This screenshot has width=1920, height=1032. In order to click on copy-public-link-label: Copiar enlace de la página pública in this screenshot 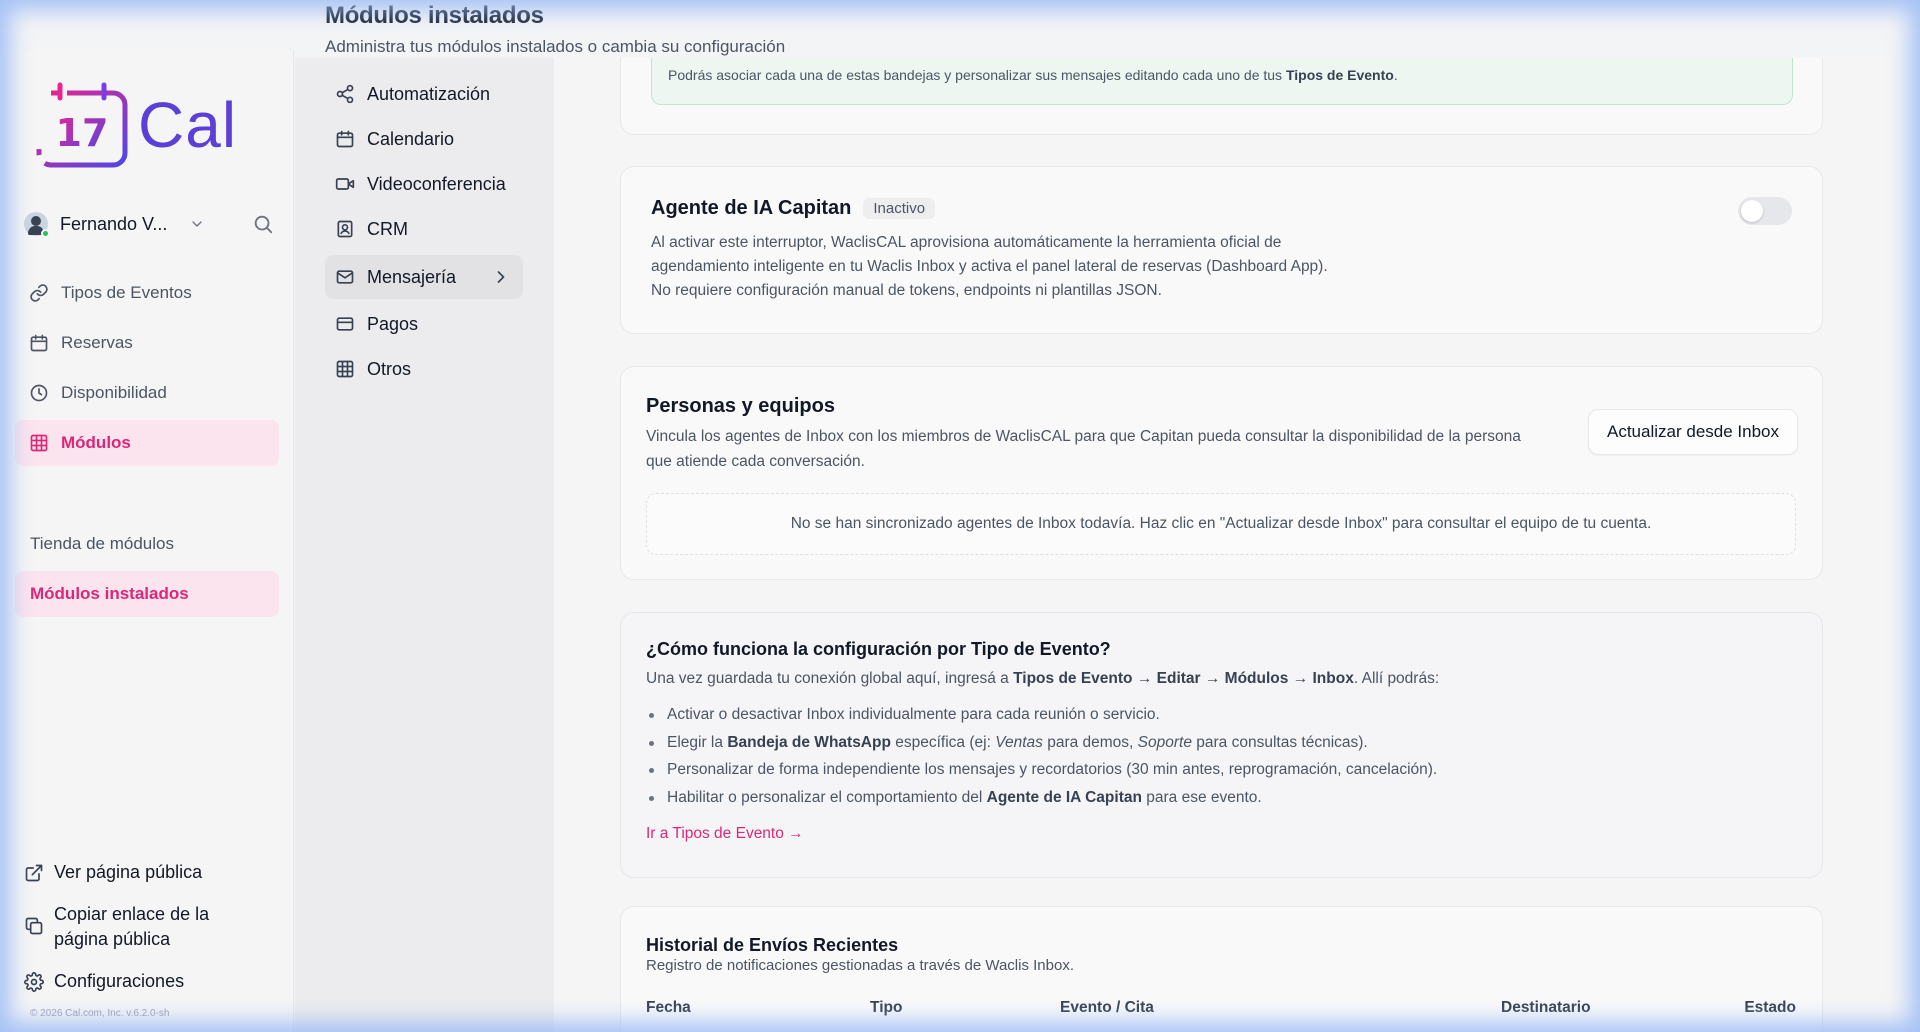, I will do `click(132, 926)`.